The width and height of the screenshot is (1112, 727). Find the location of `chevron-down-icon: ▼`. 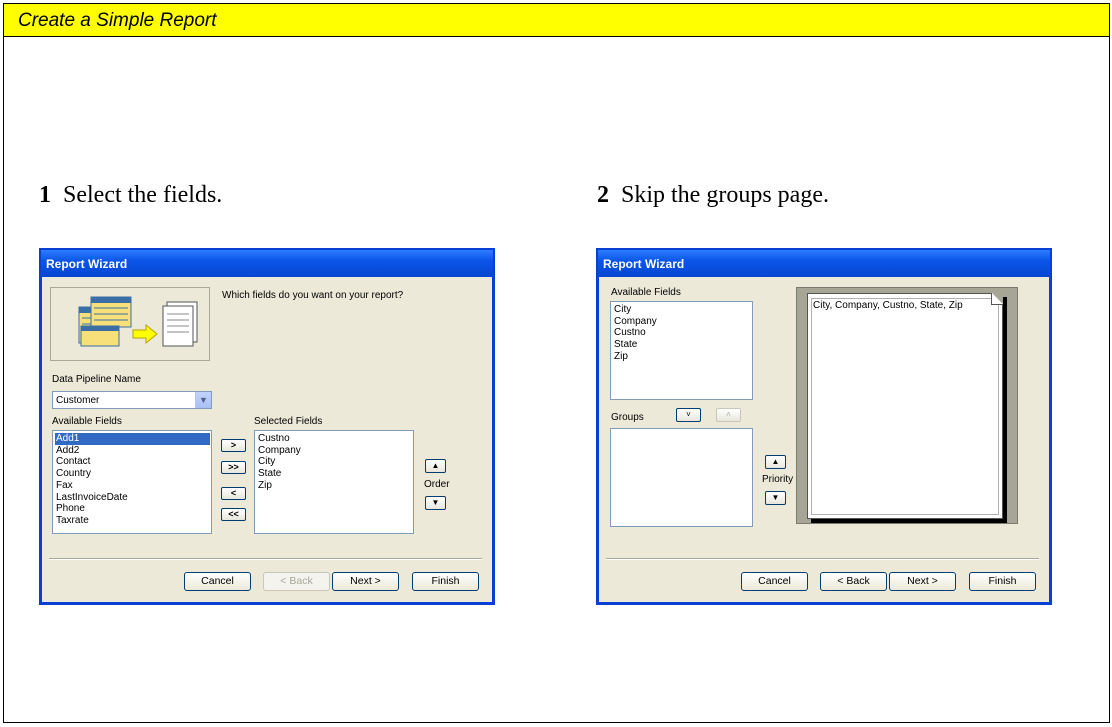

chevron-down-icon: ▼ is located at coordinates (203, 400).